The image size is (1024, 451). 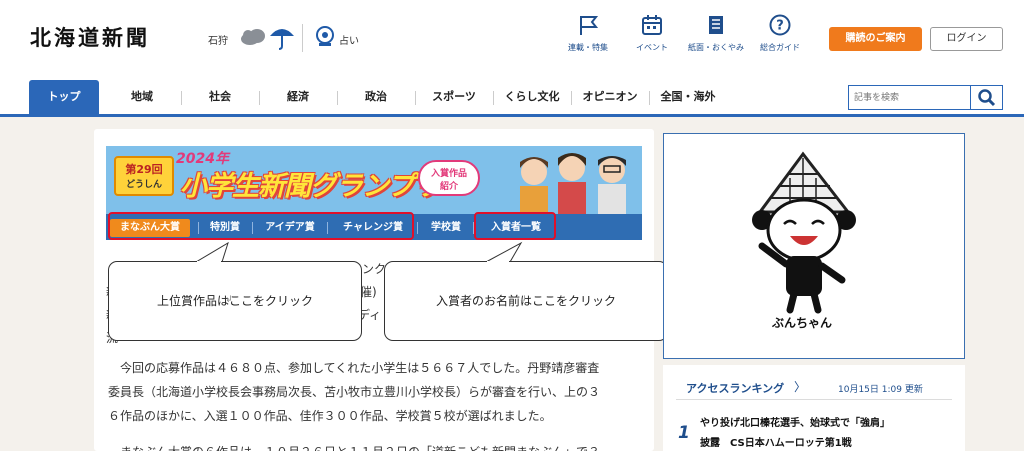 What do you see at coordinates (354, 368) in the screenshot?
I see `article-paragraph-line1: 今回の応募作品は４６８０点、参加してくれた小学生は５６６７人でした。丹野靖彦審査` at bounding box center [354, 368].